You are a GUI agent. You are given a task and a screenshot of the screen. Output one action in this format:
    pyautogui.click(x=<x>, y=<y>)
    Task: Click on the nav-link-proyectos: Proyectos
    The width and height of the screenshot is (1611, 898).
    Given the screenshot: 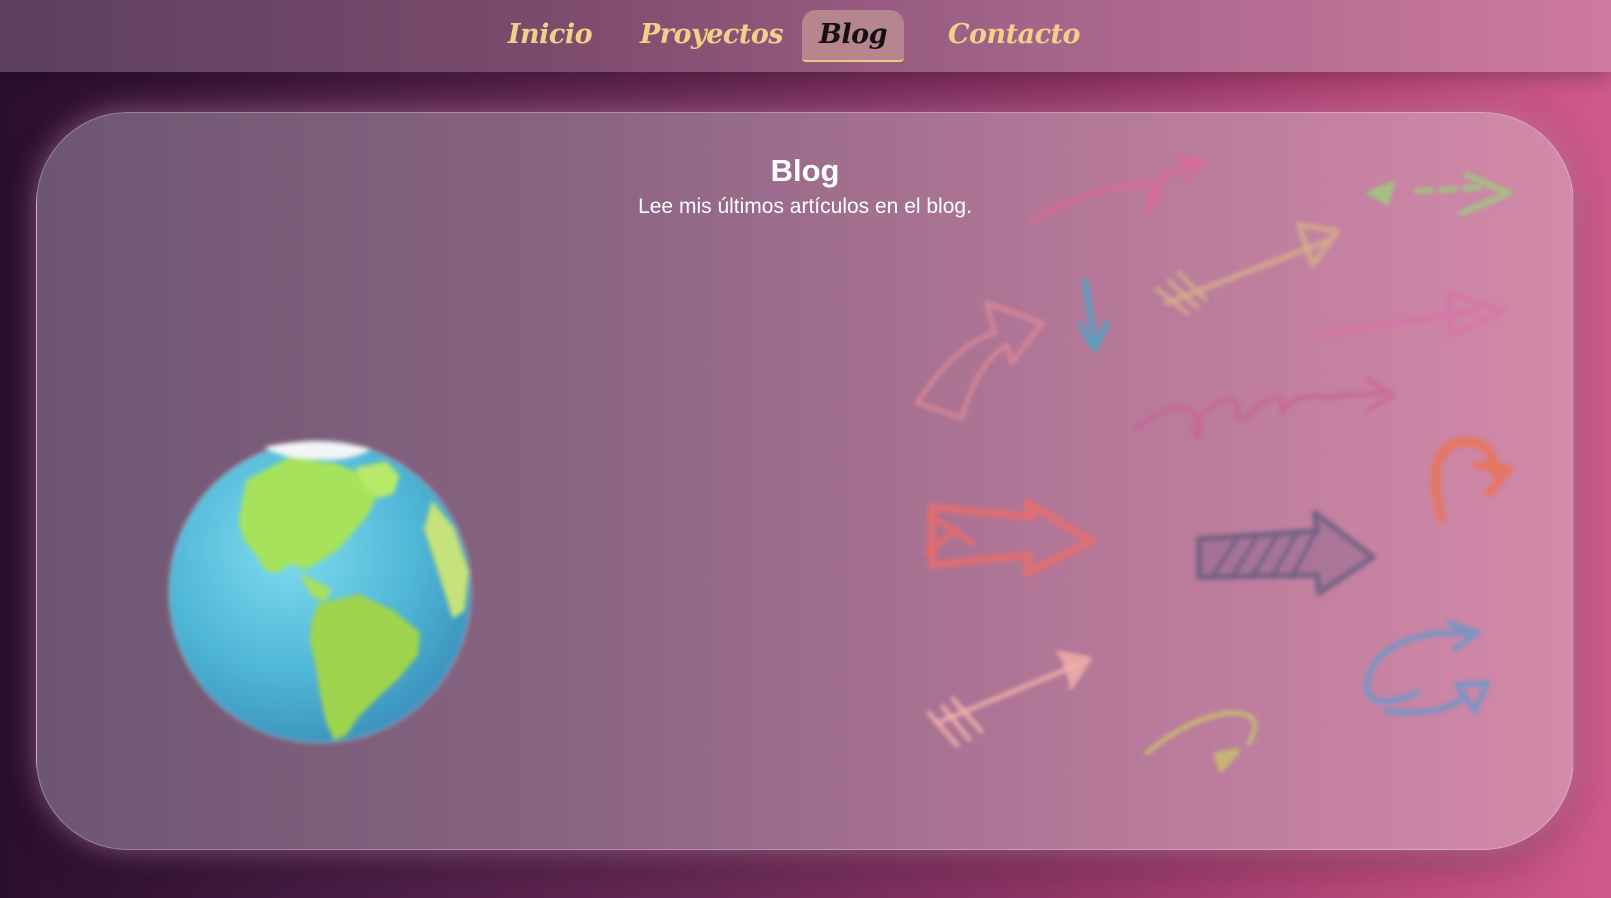 What is the action you would take?
    pyautogui.click(x=712, y=35)
    